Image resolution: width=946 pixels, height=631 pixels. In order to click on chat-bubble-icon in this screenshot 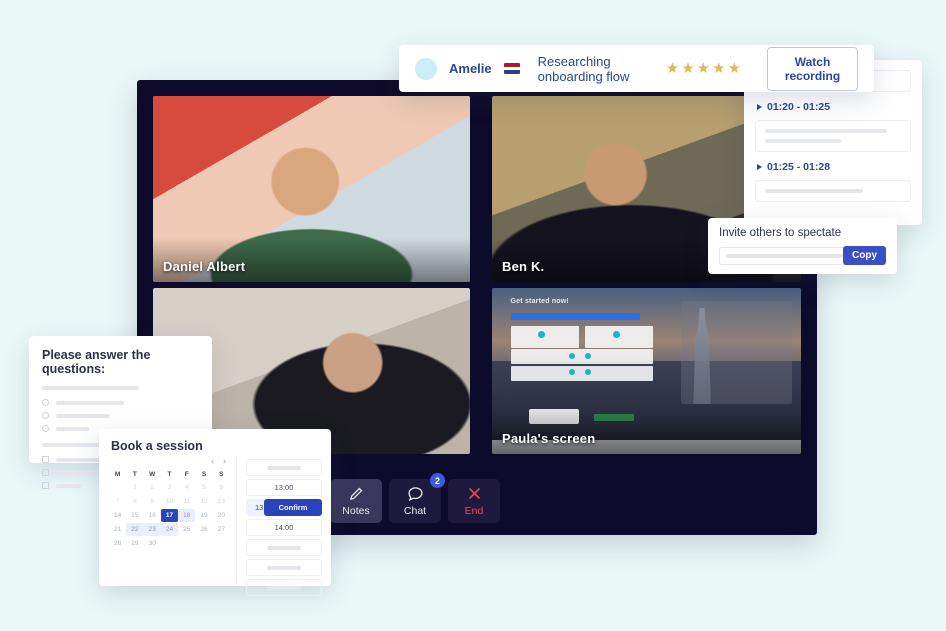, I will do `click(415, 494)`.